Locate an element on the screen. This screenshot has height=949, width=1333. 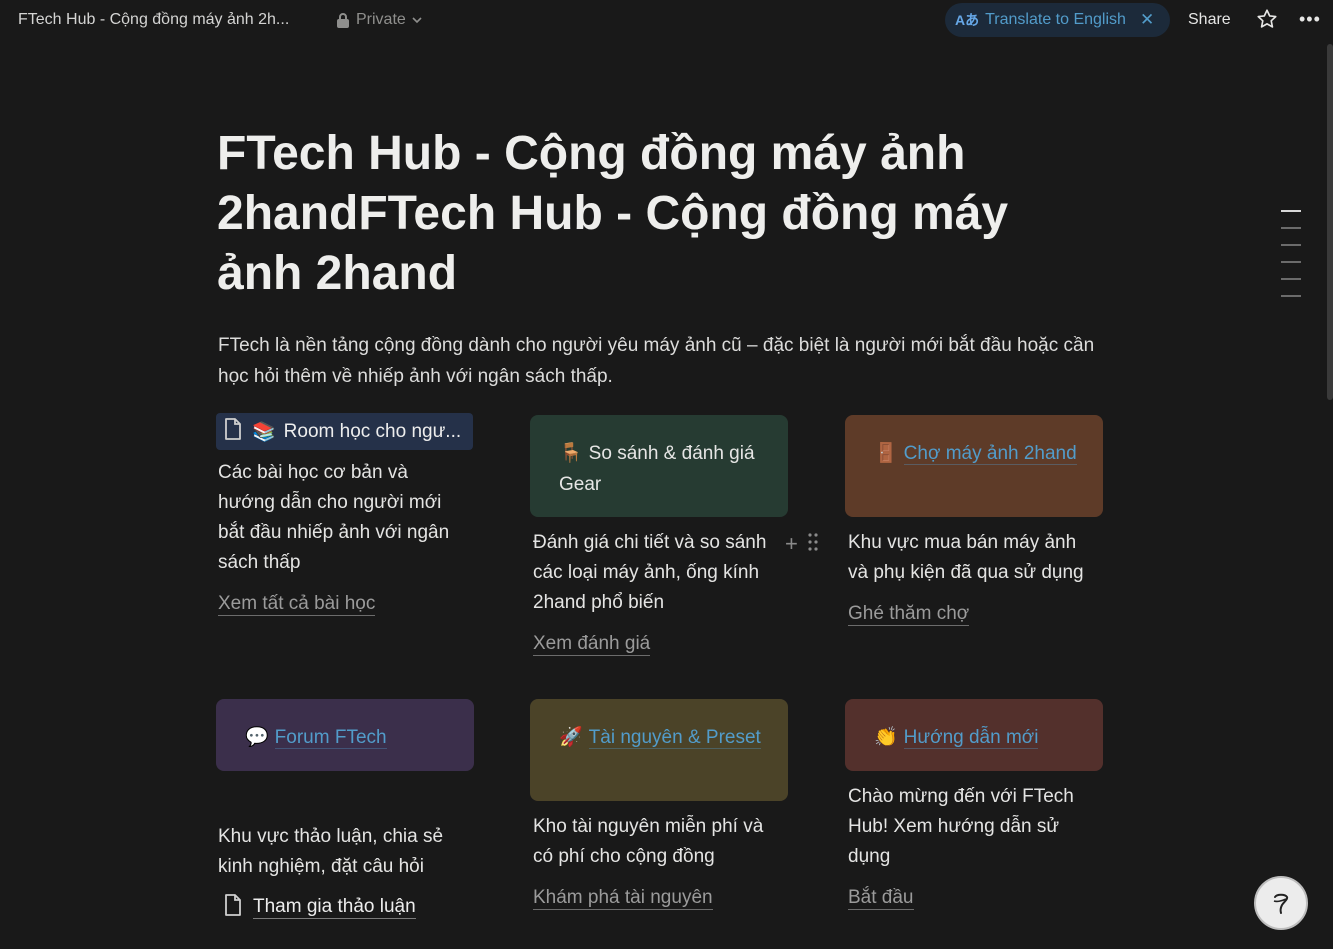
visit-market-link: Ghé thăm chợ is located at coordinates (909, 614).